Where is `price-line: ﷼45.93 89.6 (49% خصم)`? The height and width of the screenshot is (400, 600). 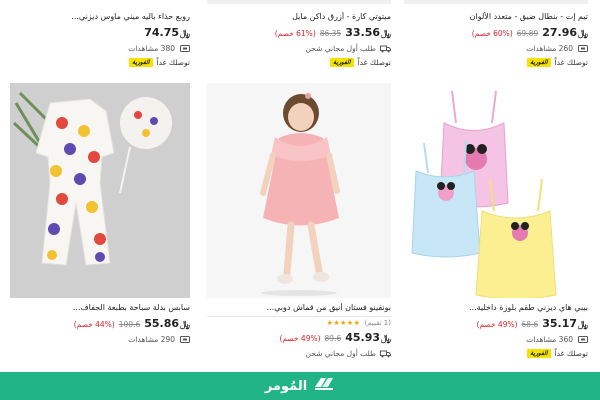
price-line: ﷼45.93 89.6 (49% خصم) is located at coordinates (299, 337).